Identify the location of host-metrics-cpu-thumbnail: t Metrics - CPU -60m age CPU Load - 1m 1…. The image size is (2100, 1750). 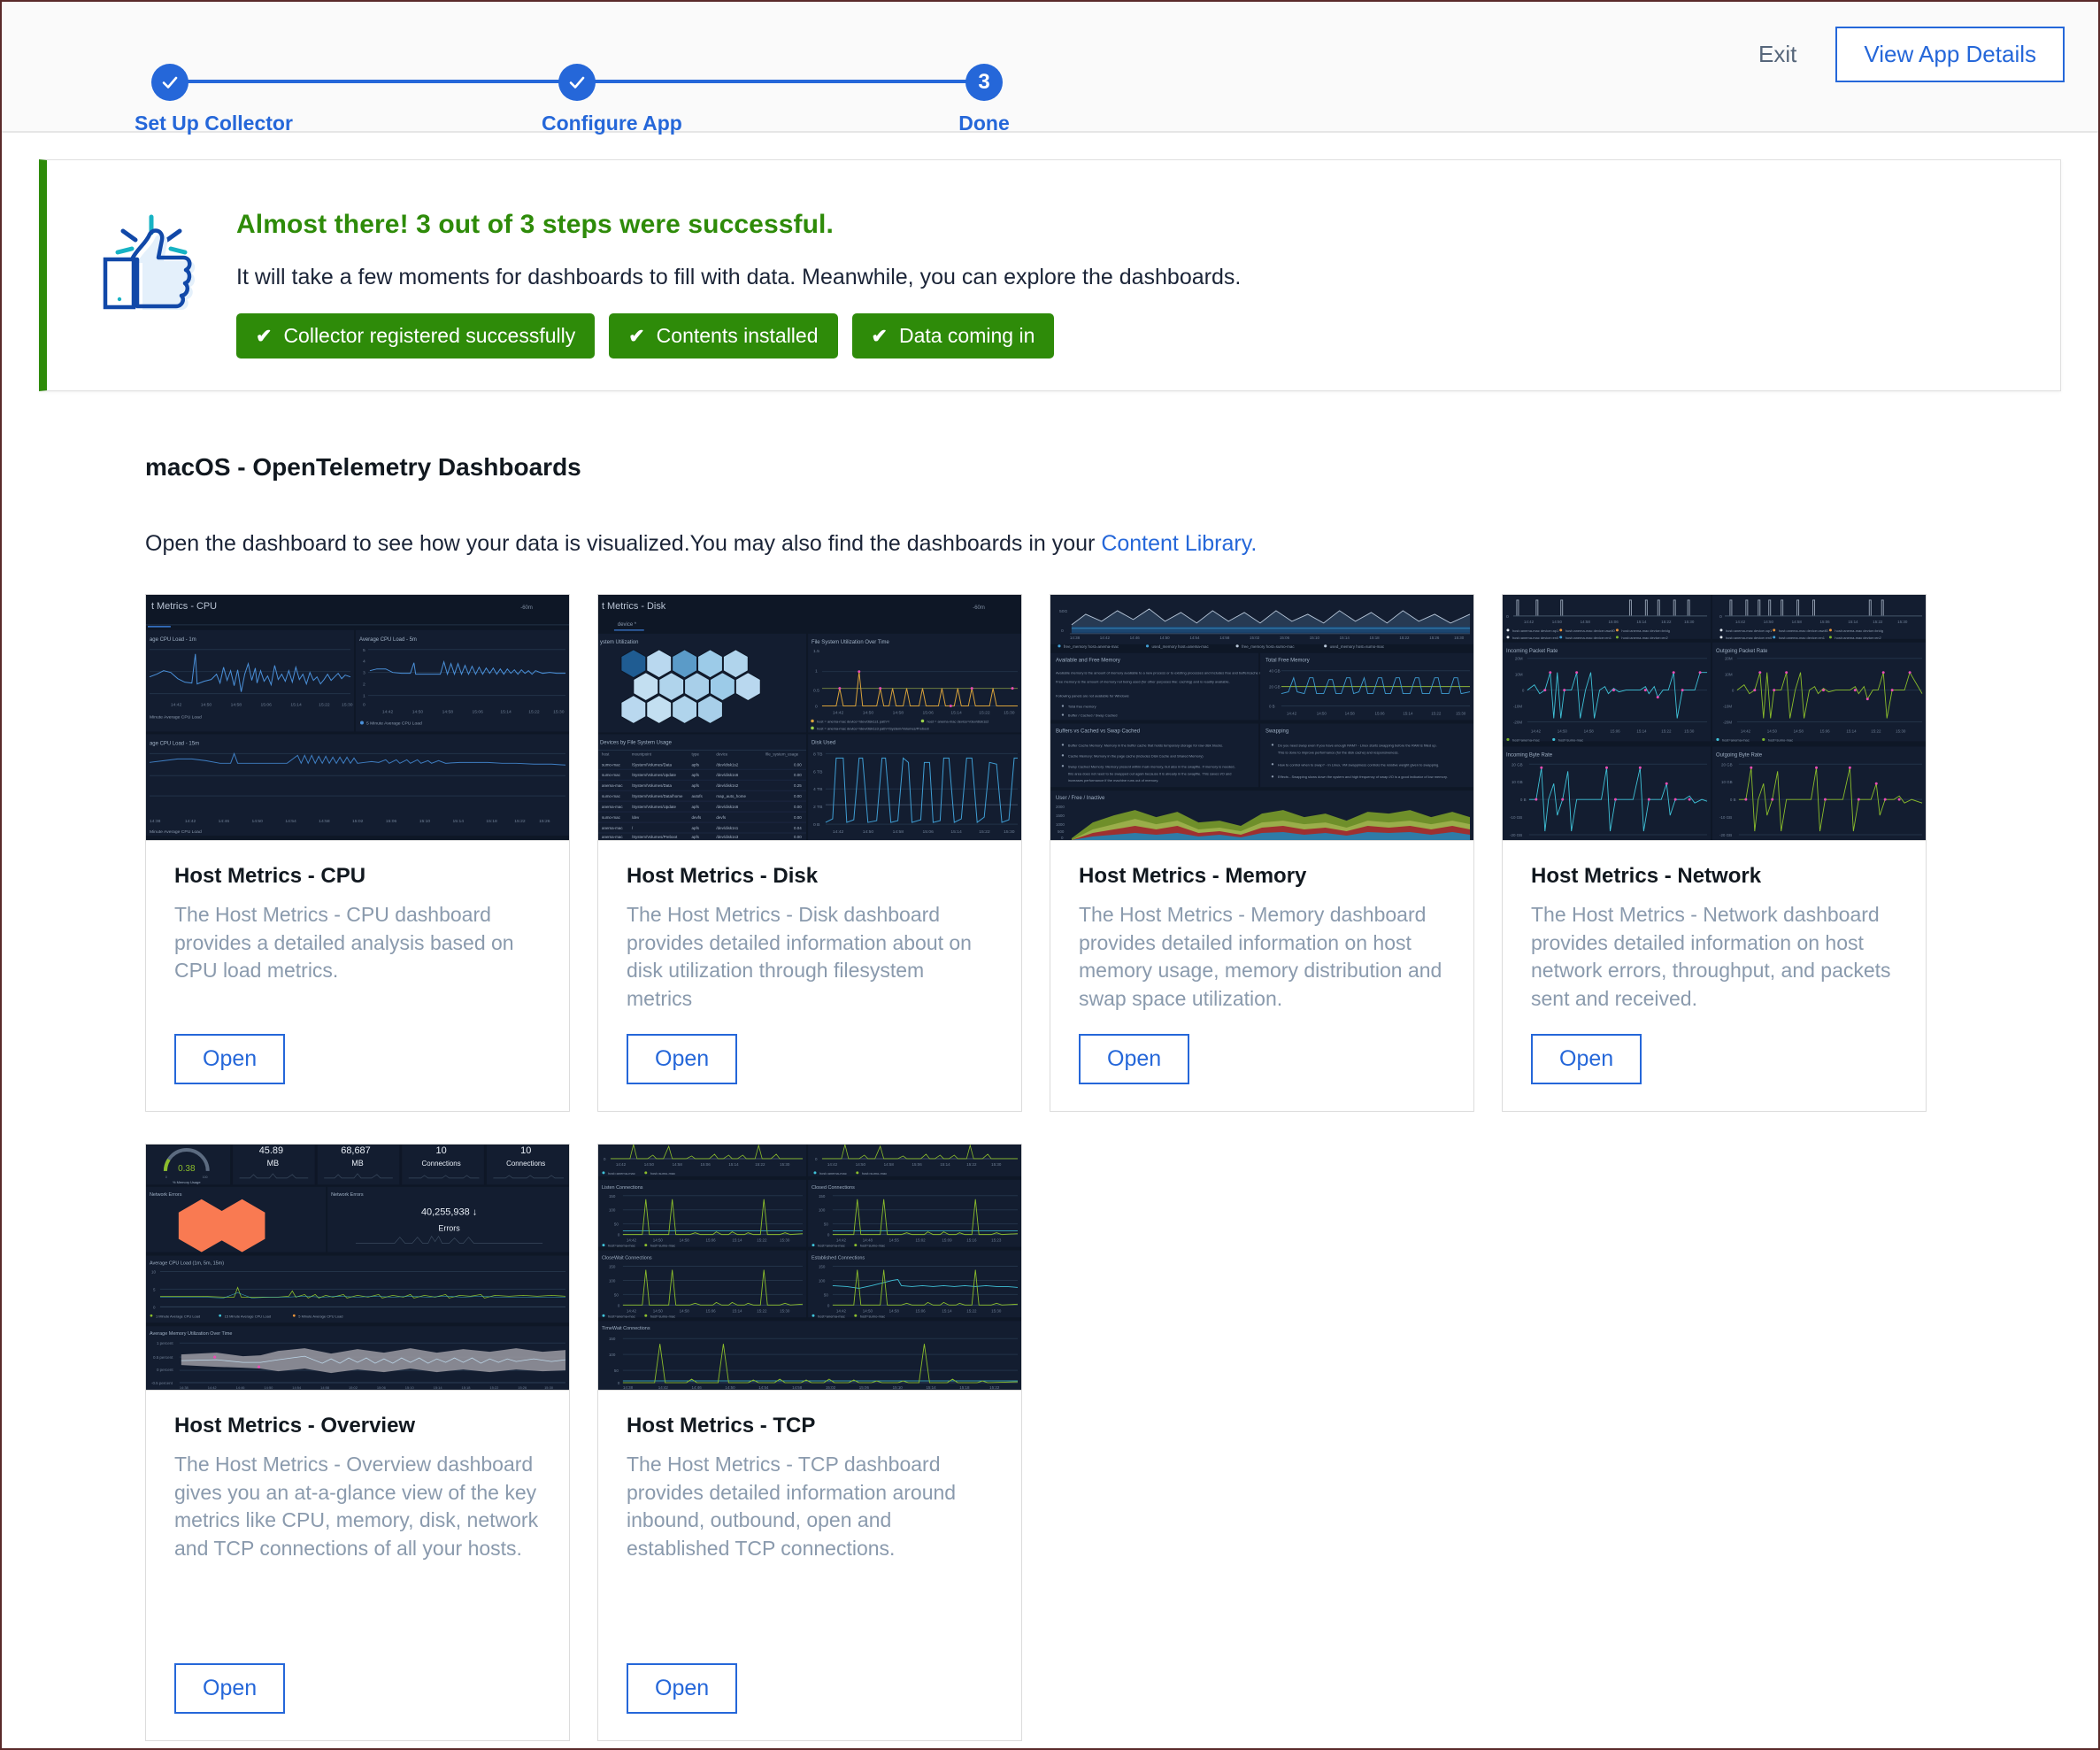
(357, 718).